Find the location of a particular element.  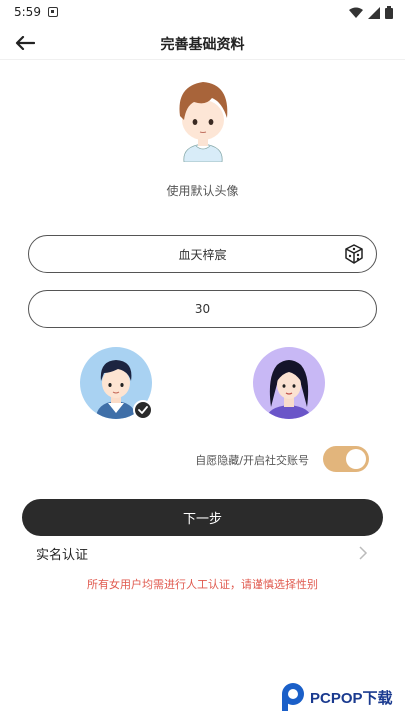

next-button-label: 下一步 is located at coordinates (202, 519).